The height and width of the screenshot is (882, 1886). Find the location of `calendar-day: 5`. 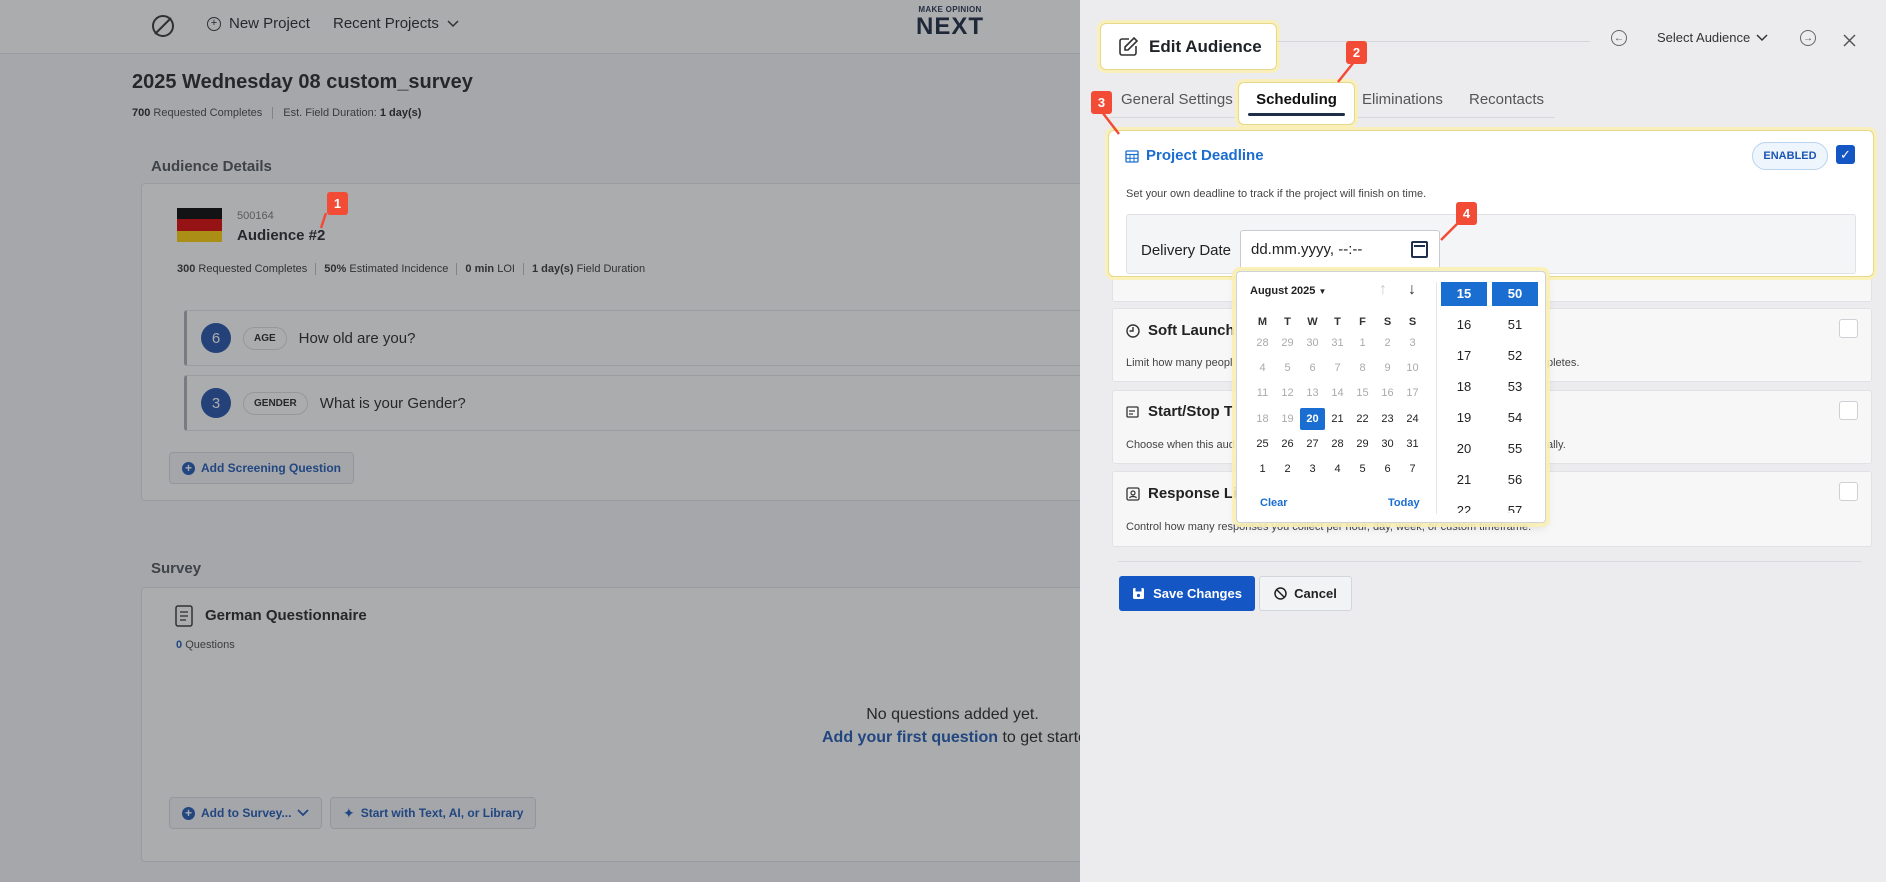

calendar-day: 5 is located at coordinates (1362, 469).